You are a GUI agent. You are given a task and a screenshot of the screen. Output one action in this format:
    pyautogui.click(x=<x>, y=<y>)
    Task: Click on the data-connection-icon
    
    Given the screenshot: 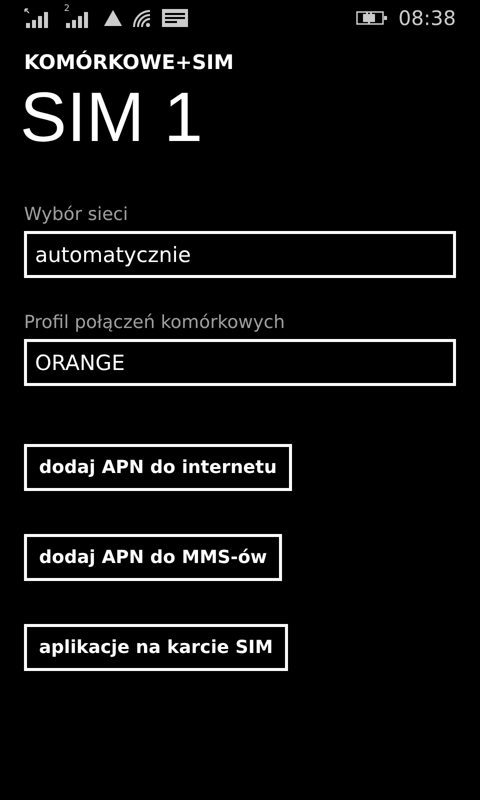 What is the action you would take?
    pyautogui.click(x=113, y=18)
    